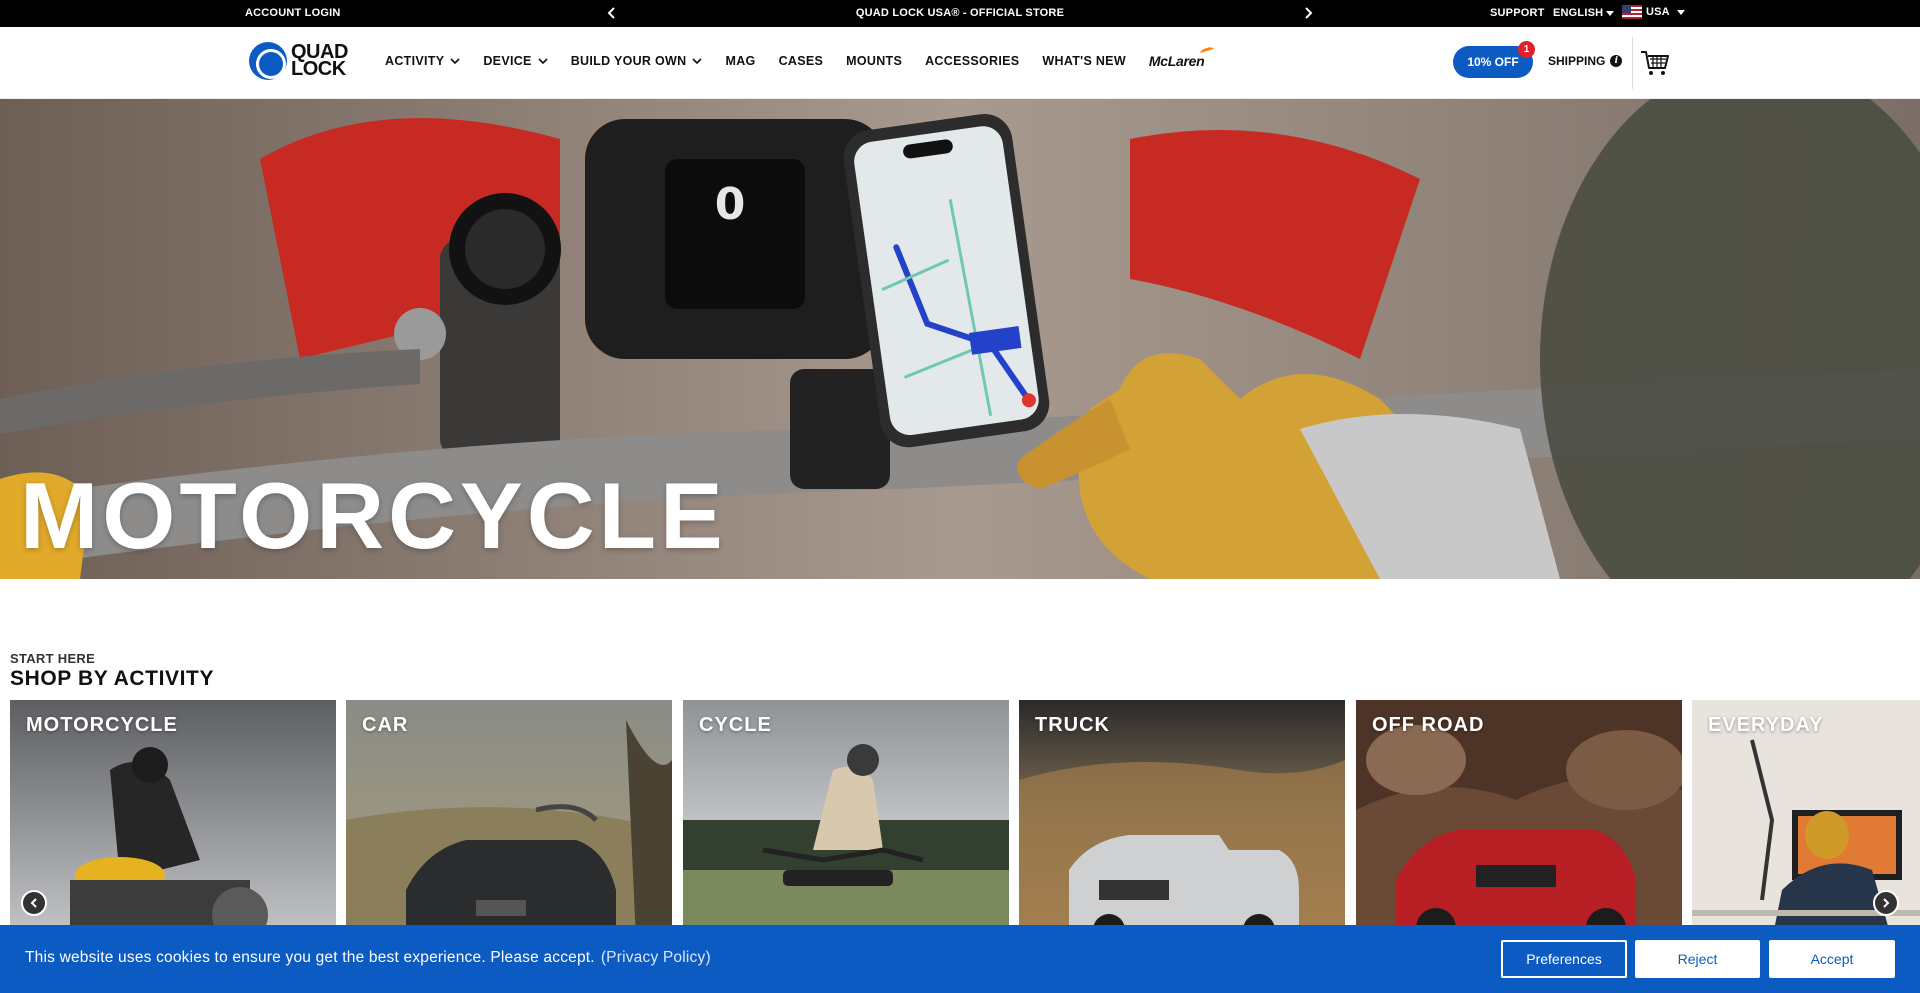 Image resolution: width=1920 pixels, height=993 pixels. I want to click on carousel-prev-button, so click(34, 903).